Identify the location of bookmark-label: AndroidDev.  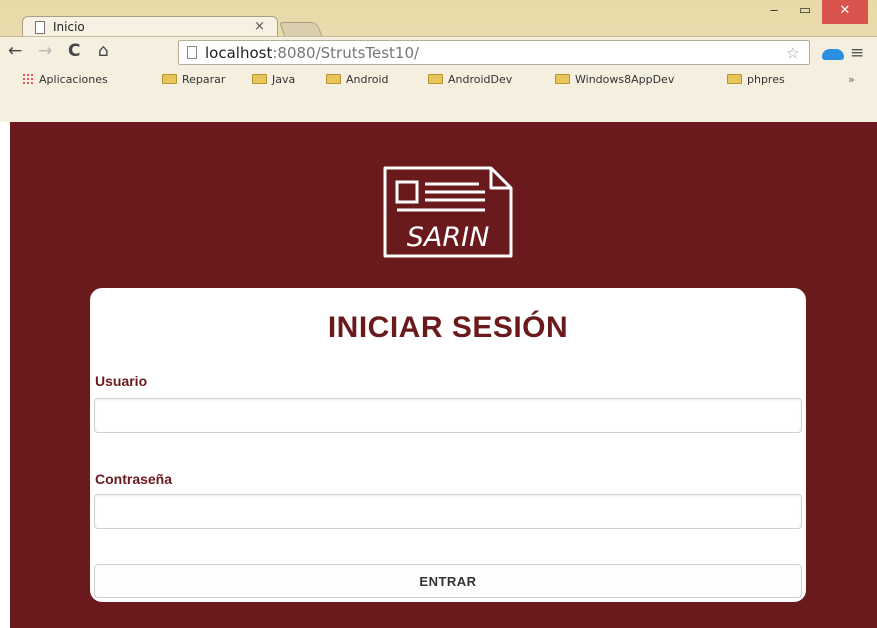
(480, 79).